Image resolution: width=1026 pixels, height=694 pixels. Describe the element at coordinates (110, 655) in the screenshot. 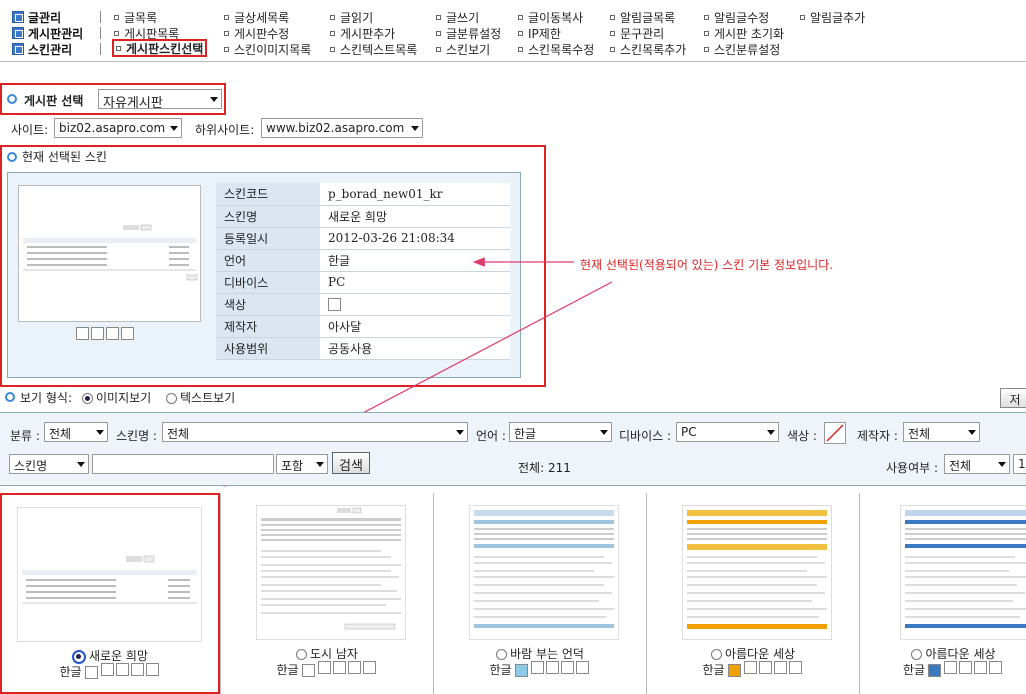

I see `skin-name: 새로운 희망` at that location.